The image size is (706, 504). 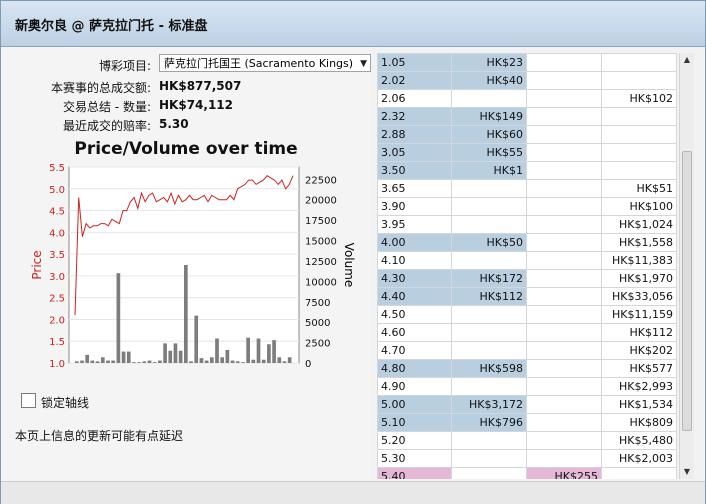 I want to click on back-cell: HK$23, so click(x=489, y=62).